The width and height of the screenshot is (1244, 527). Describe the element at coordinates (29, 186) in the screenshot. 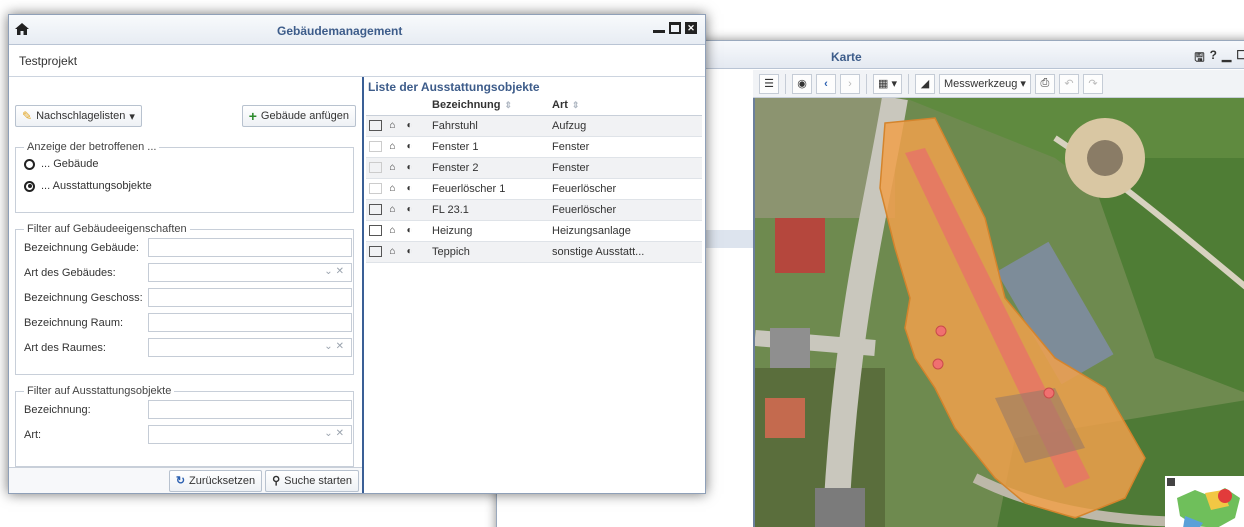

I see `radio-selected-icon` at that location.